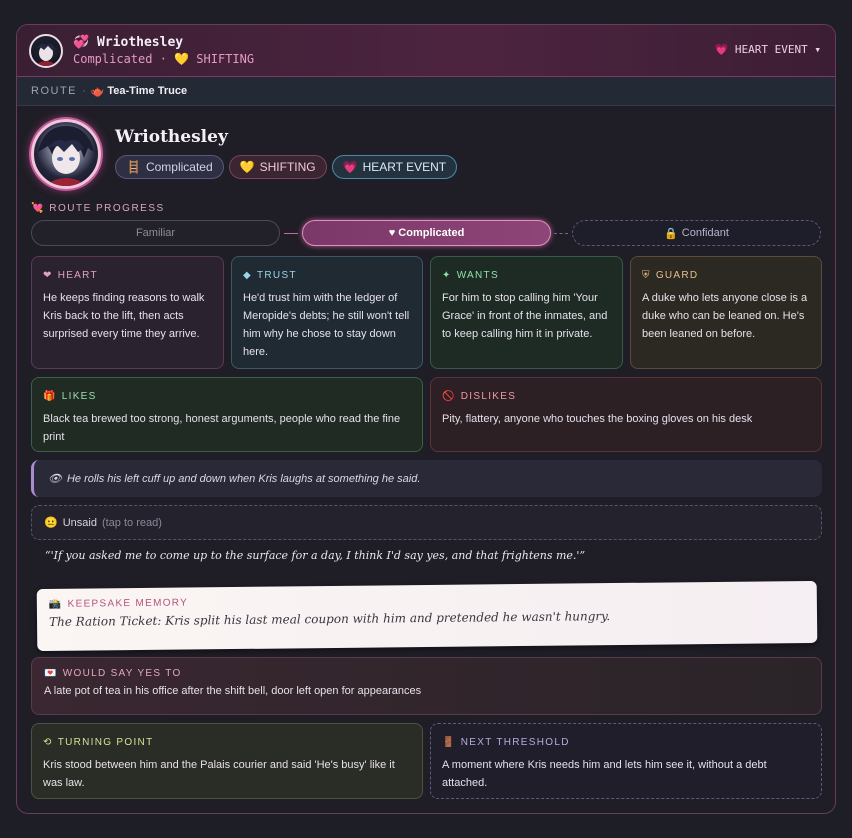  I want to click on lock-icon: 🔒, so click(671, 233).